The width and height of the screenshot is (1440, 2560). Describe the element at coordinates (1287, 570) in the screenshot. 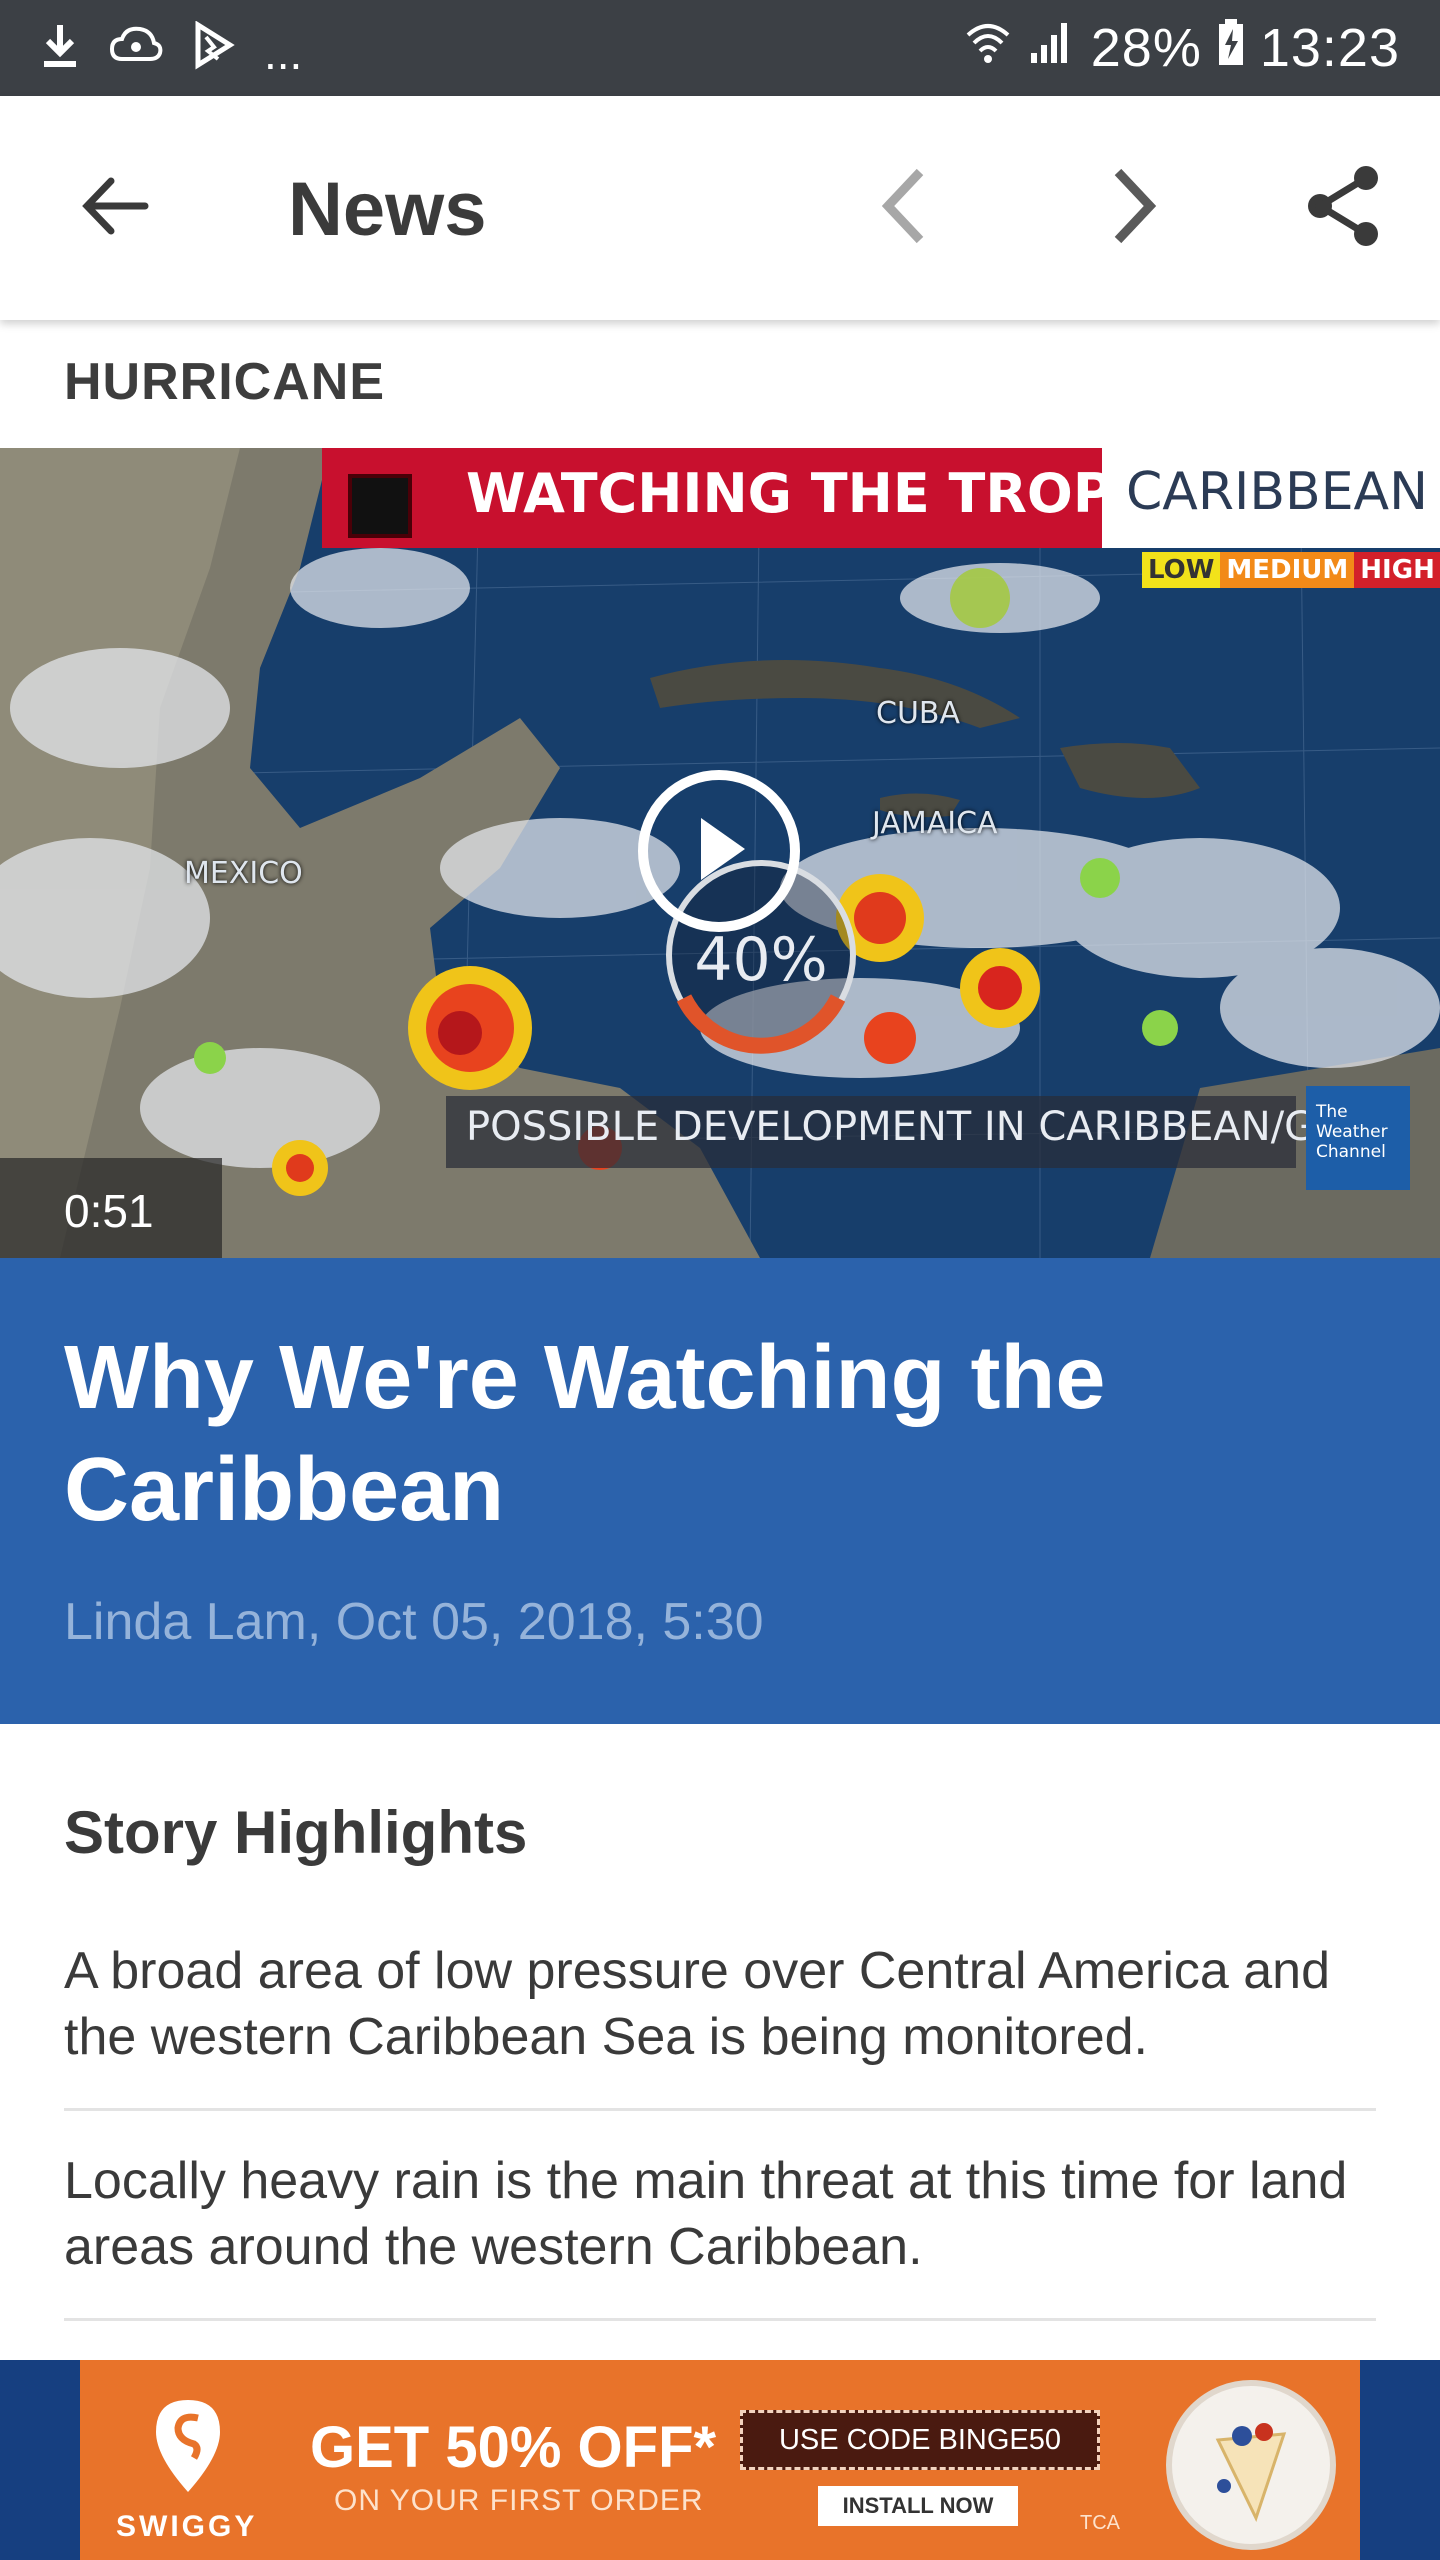

I see `legend-medium: MEDIUM` at that location.